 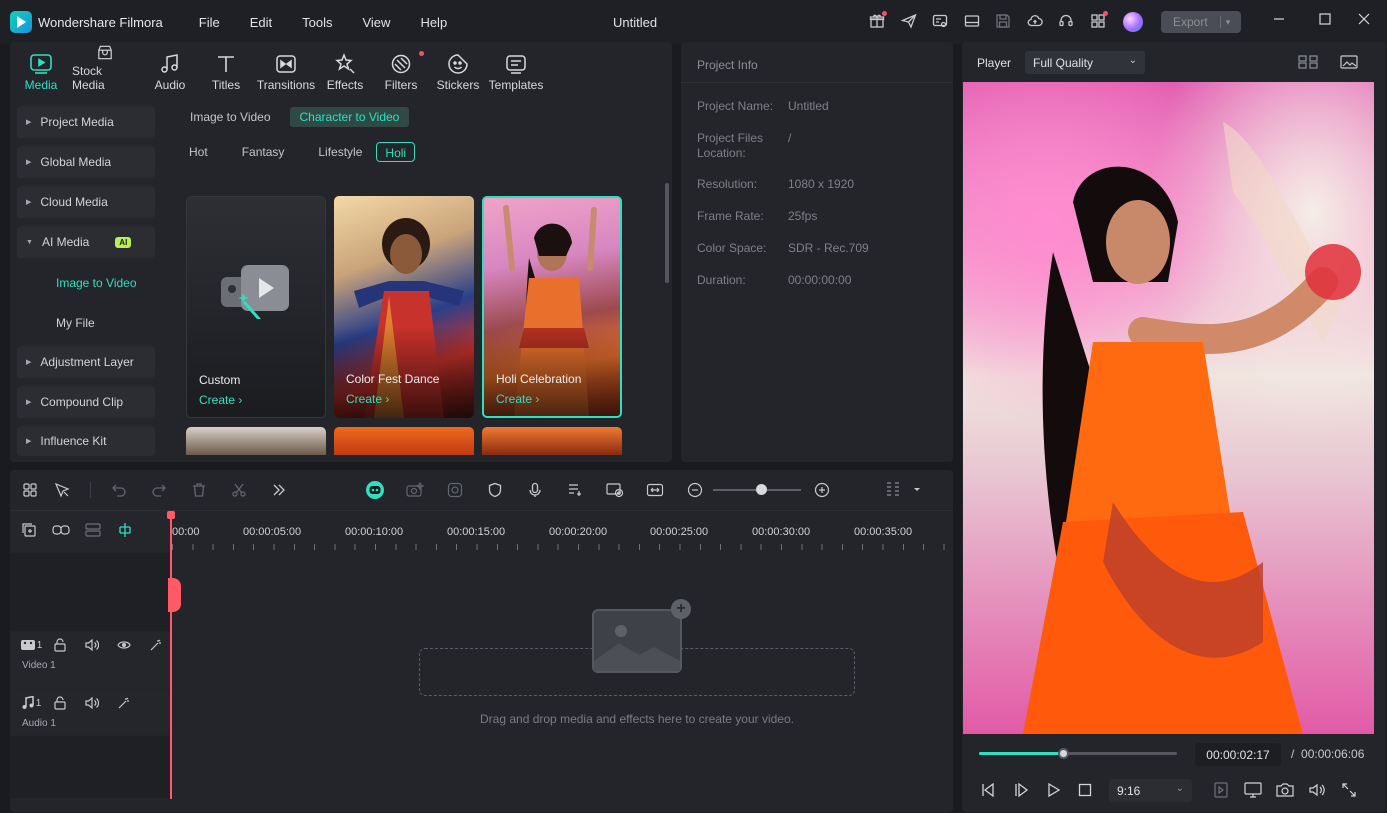 I want to click on camera-icon, so click(x=1285, y=790).